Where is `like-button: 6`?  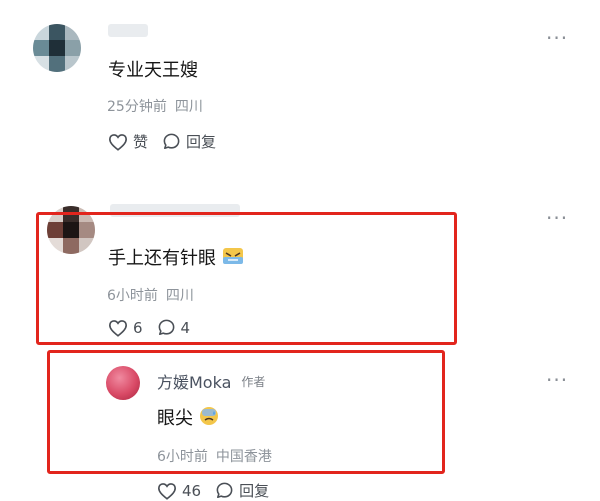
like-button: 6 is located at coordinates (125, 328).